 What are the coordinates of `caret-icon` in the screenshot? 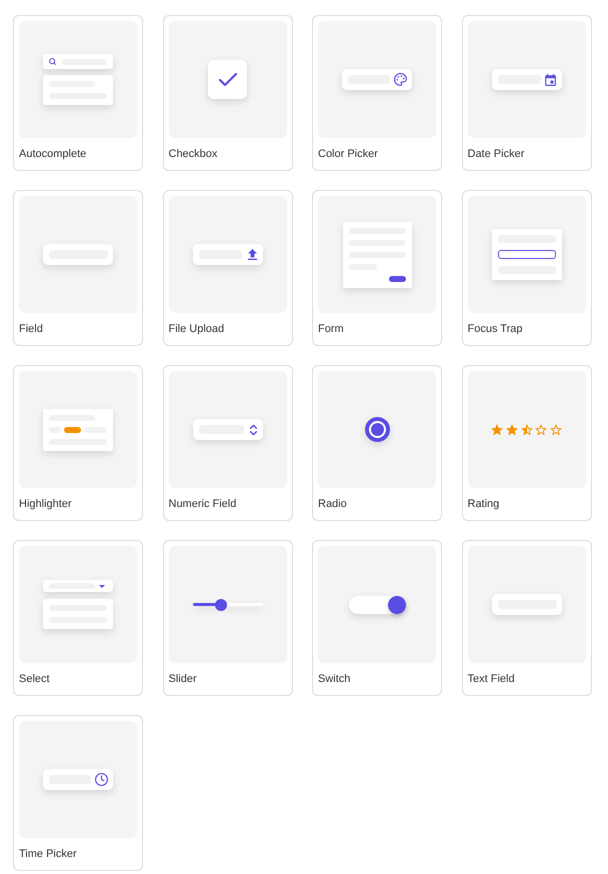 It's located at (102, 586).